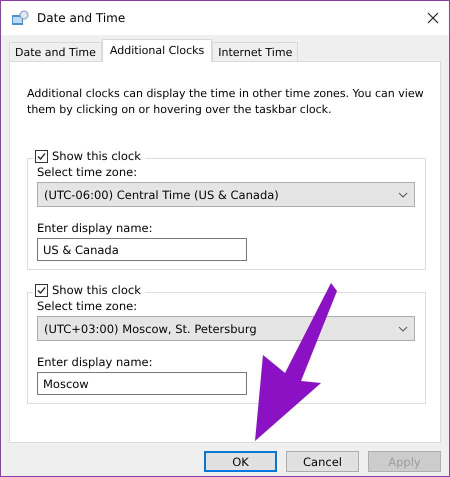  I want to click on time-zone-dropdown: (UTC-06:00) Central Time (US & Canada), so click(226, 194).